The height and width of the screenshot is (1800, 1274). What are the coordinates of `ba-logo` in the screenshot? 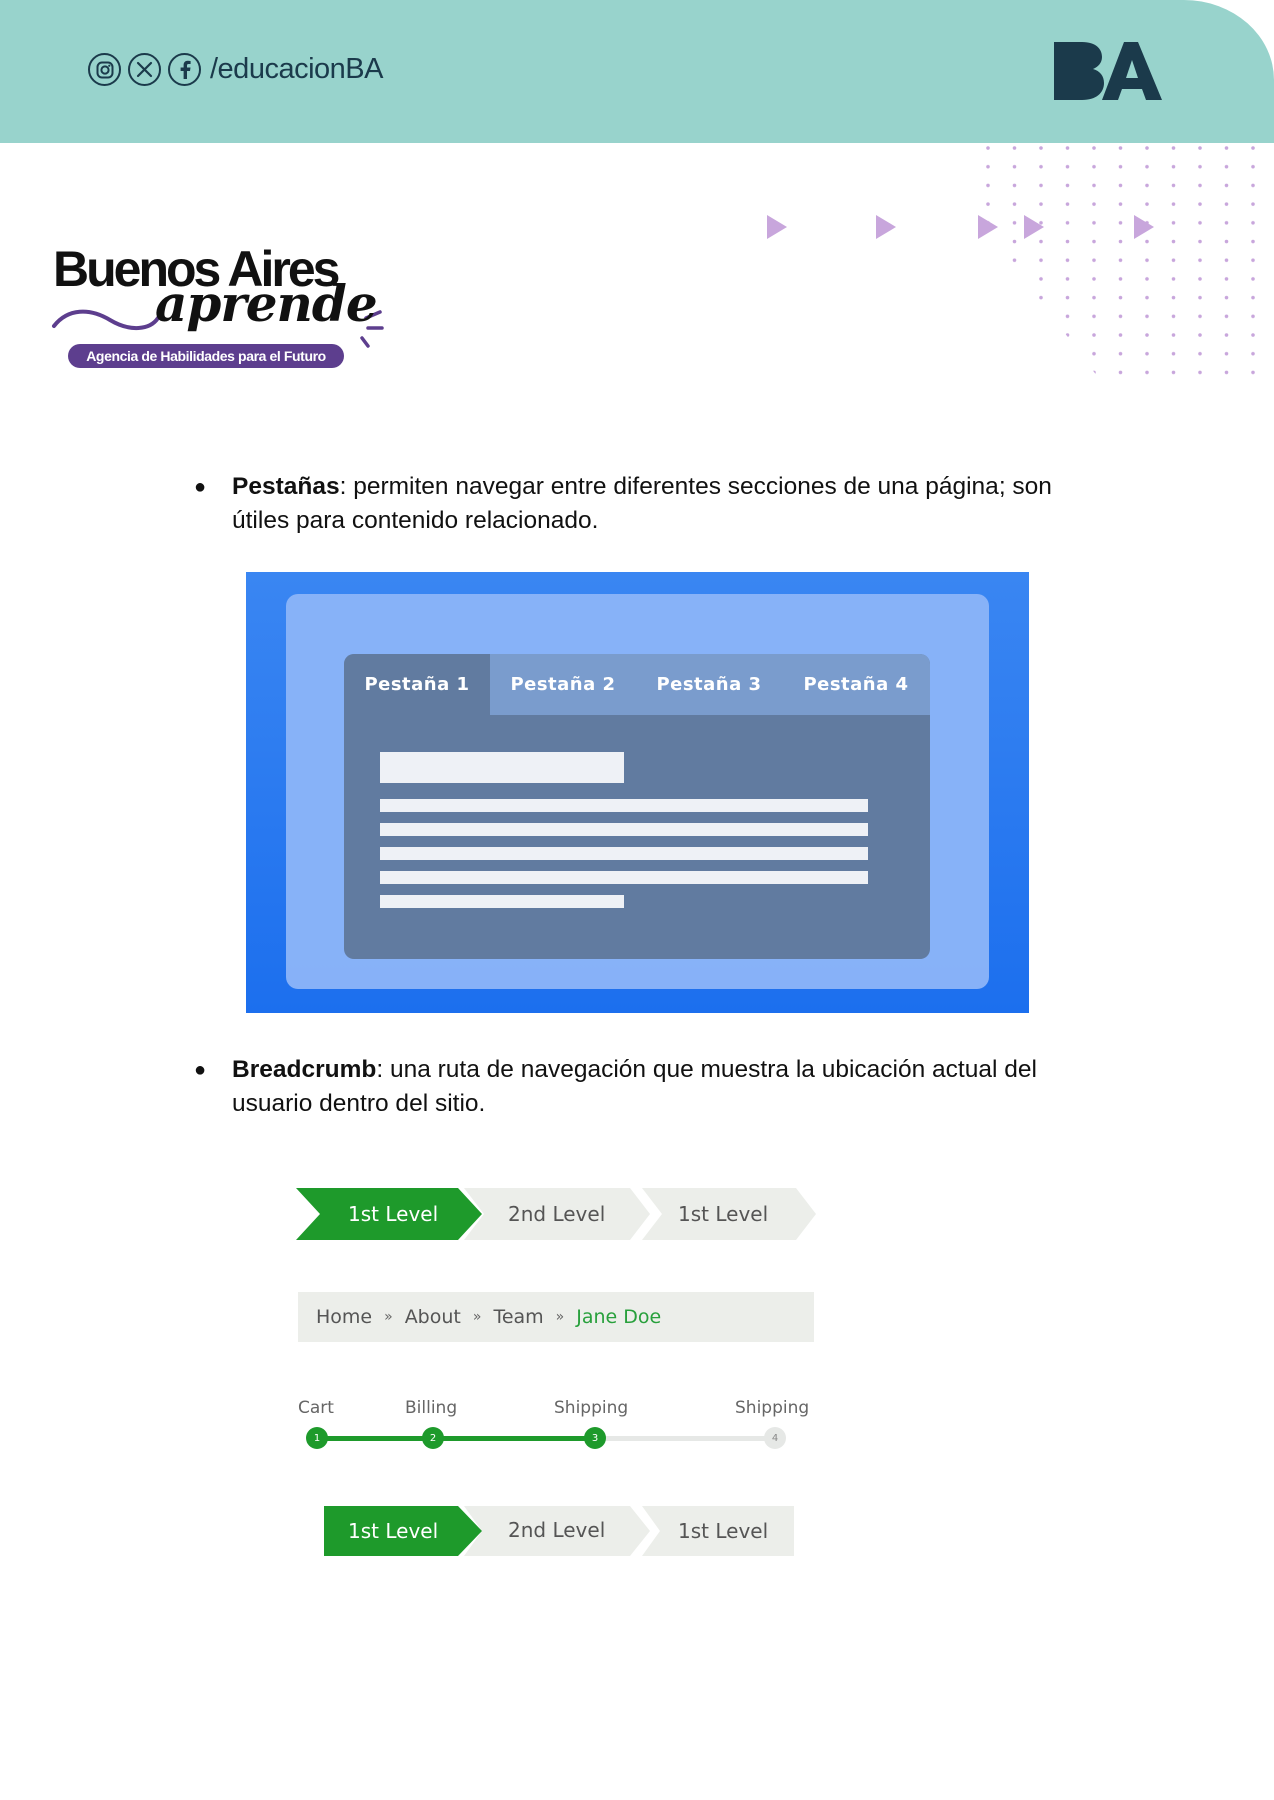 It's located at (1108, 73).